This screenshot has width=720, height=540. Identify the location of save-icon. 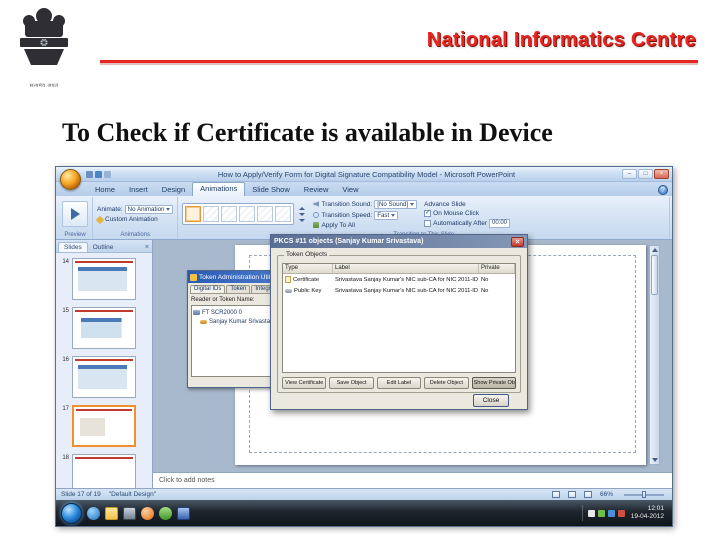
(89, 174).